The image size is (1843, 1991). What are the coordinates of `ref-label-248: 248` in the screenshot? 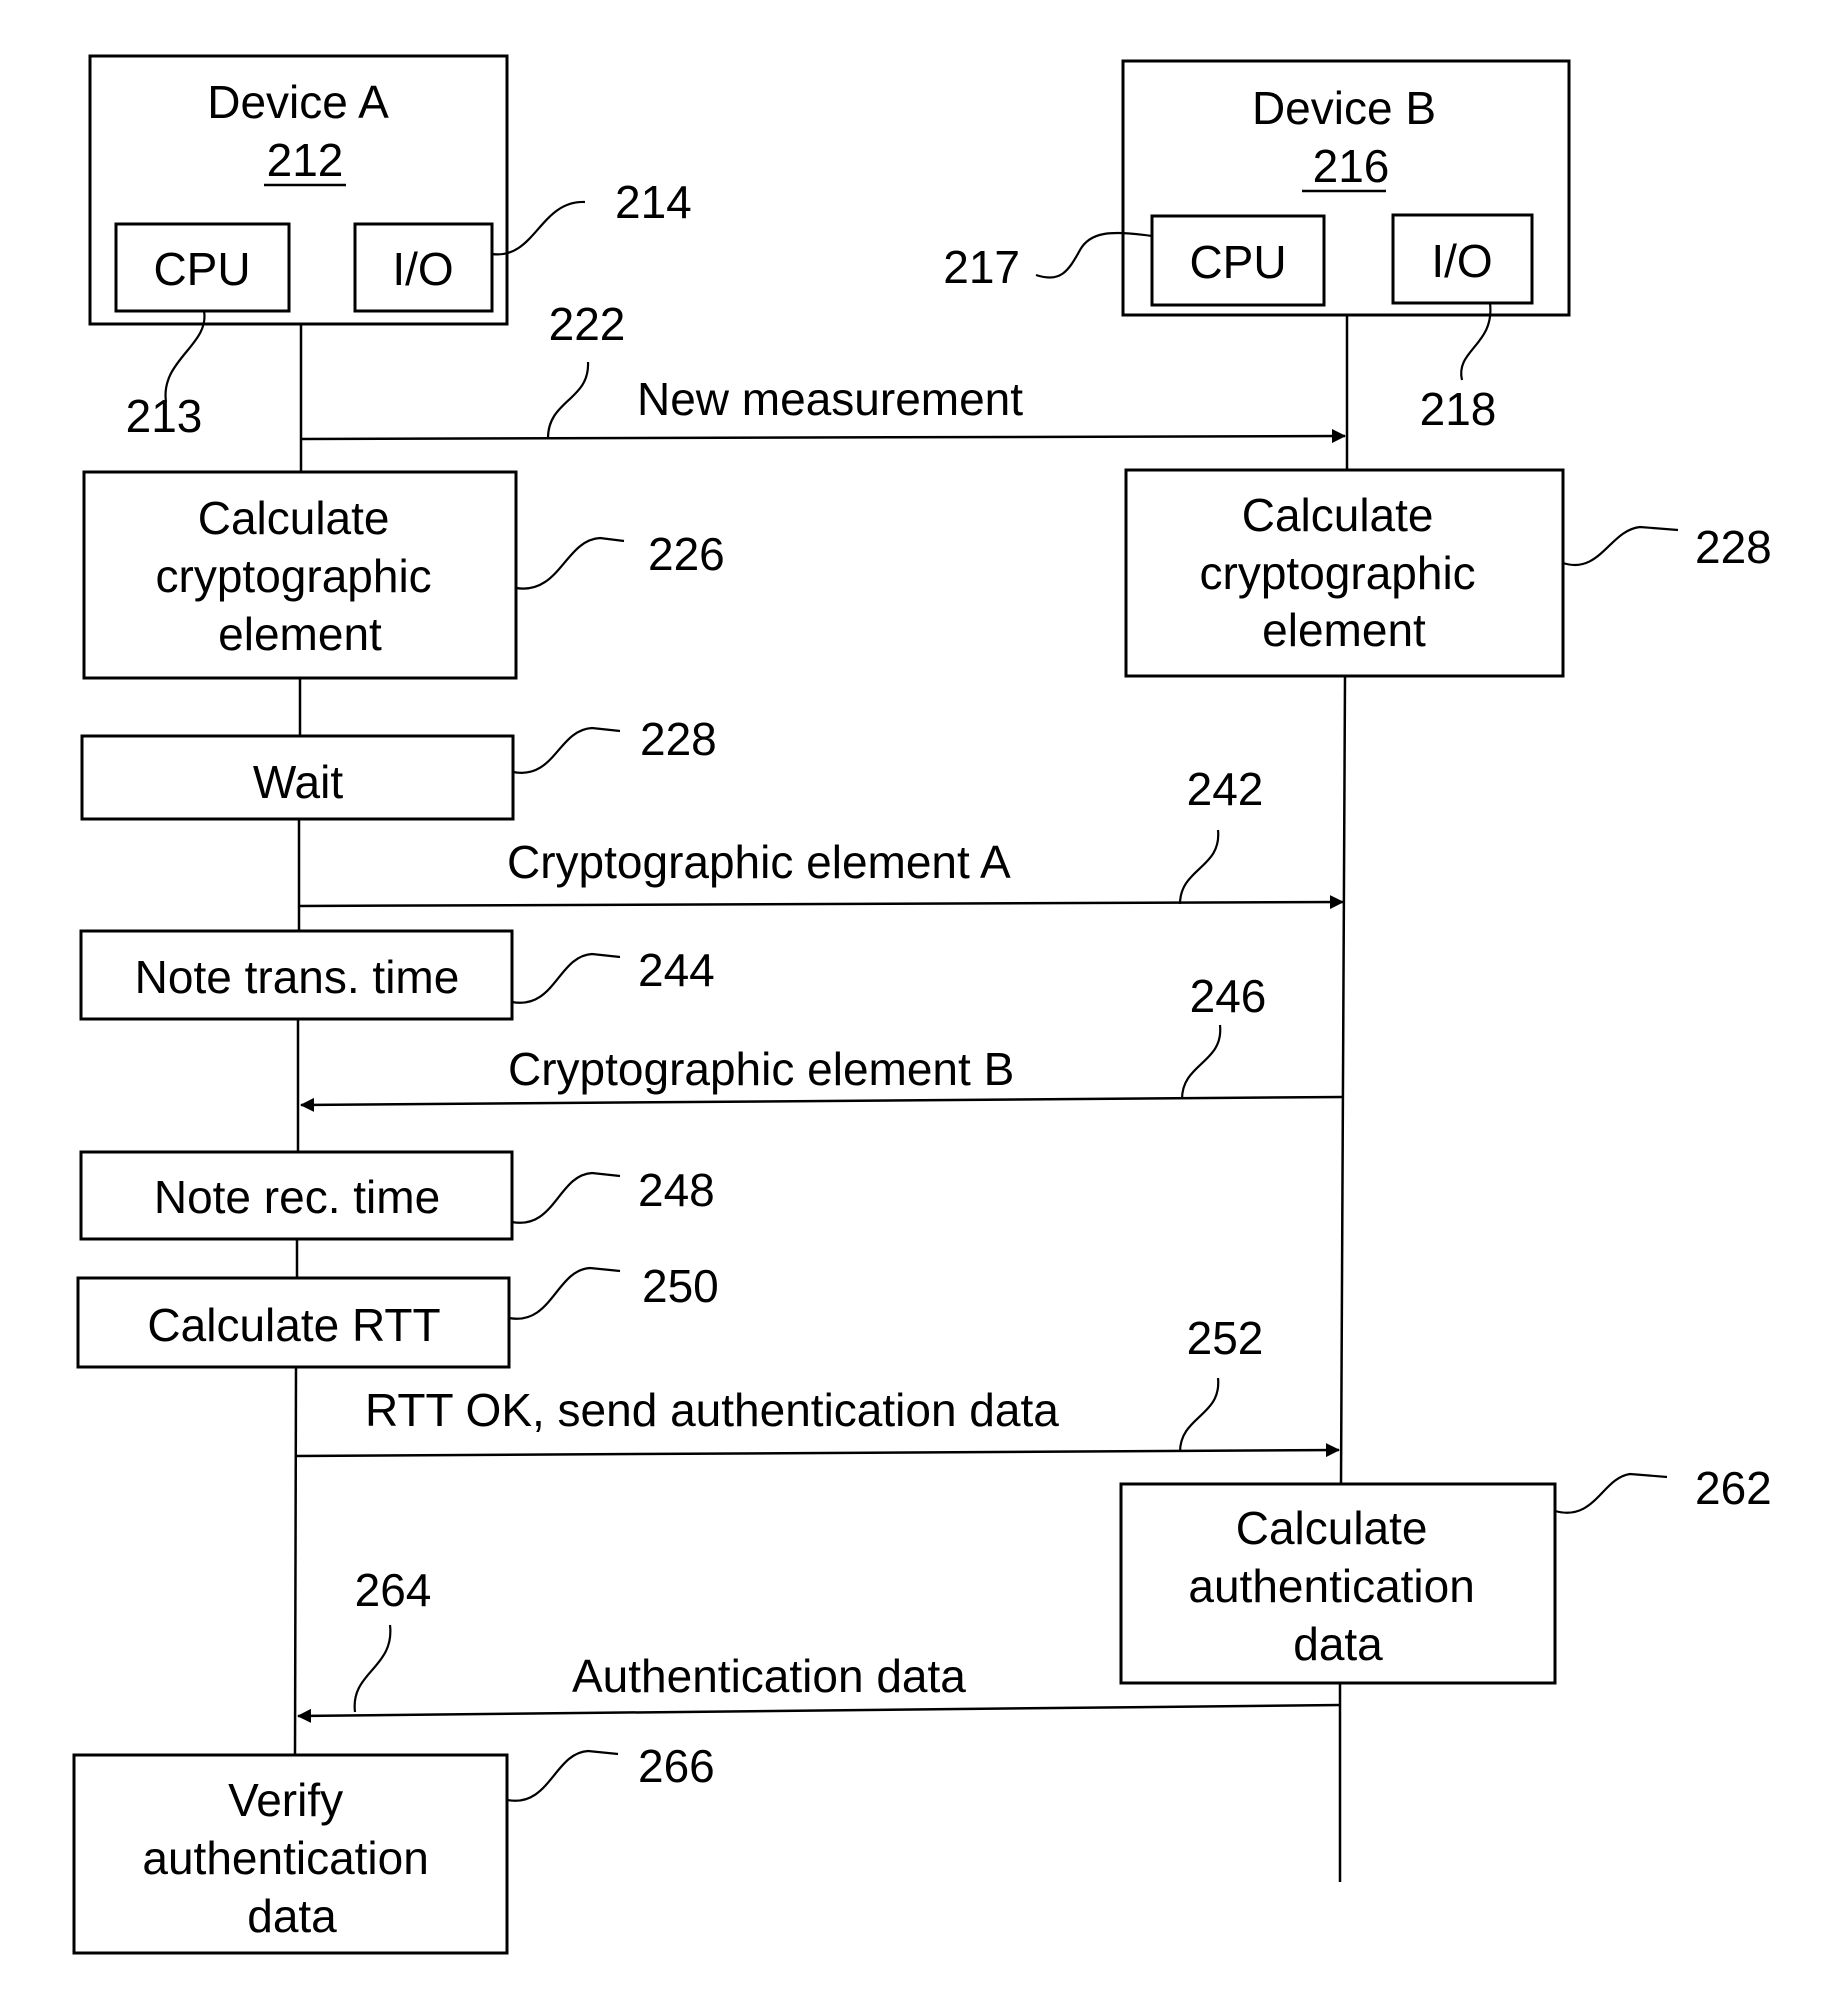 It's located at (676, 1190).